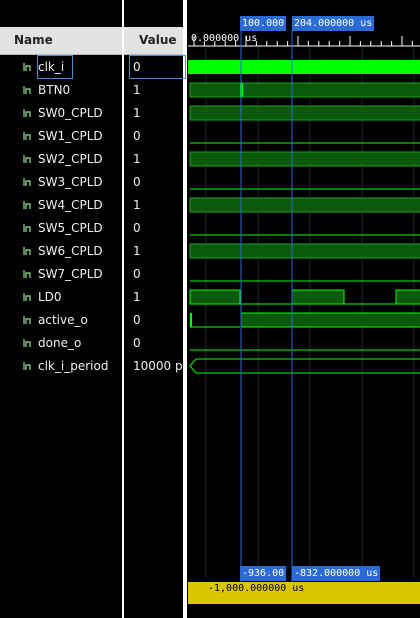  I want to click on signal-row-ld0: LD0, so click(71, 297).